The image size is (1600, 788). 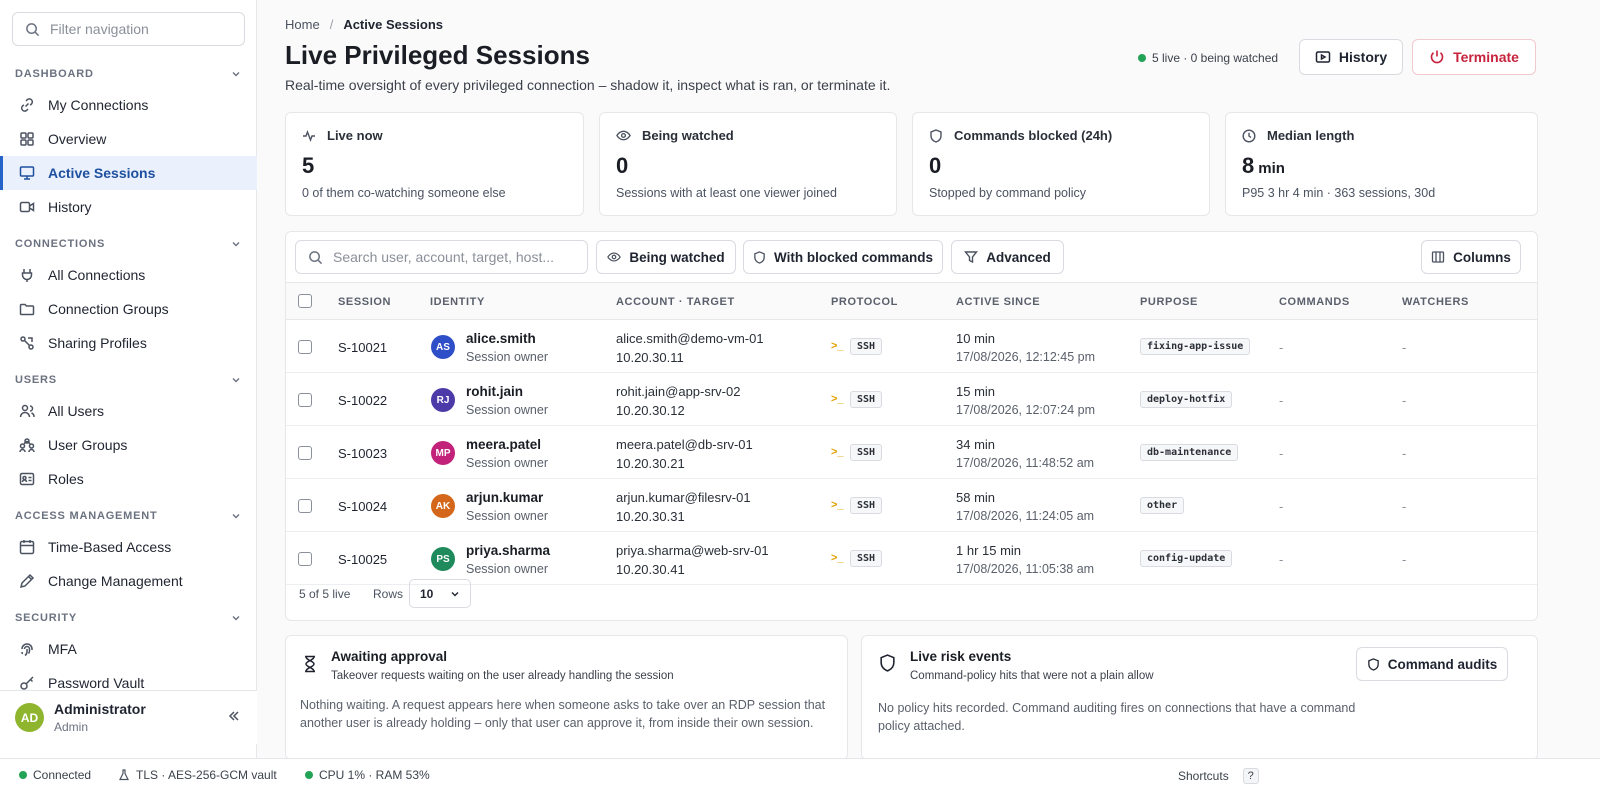 What do you see at coordinates (363, 347) in the screenshot?
I see `session-id: S-10021` at bounding box center [363, 347].